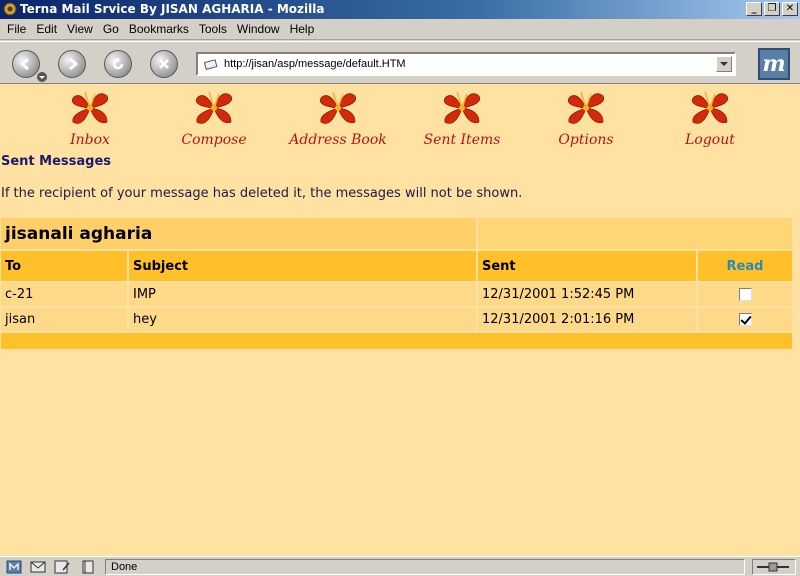  What do you see at coordinates (586, 140) in the screenshot?
I see `nav-options-label: Options` at bounding box center [586, 140].